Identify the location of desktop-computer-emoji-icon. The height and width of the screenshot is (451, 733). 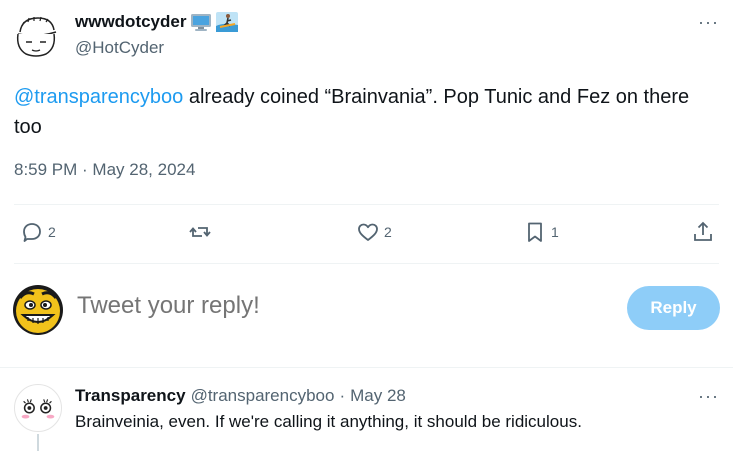
(201, 22).